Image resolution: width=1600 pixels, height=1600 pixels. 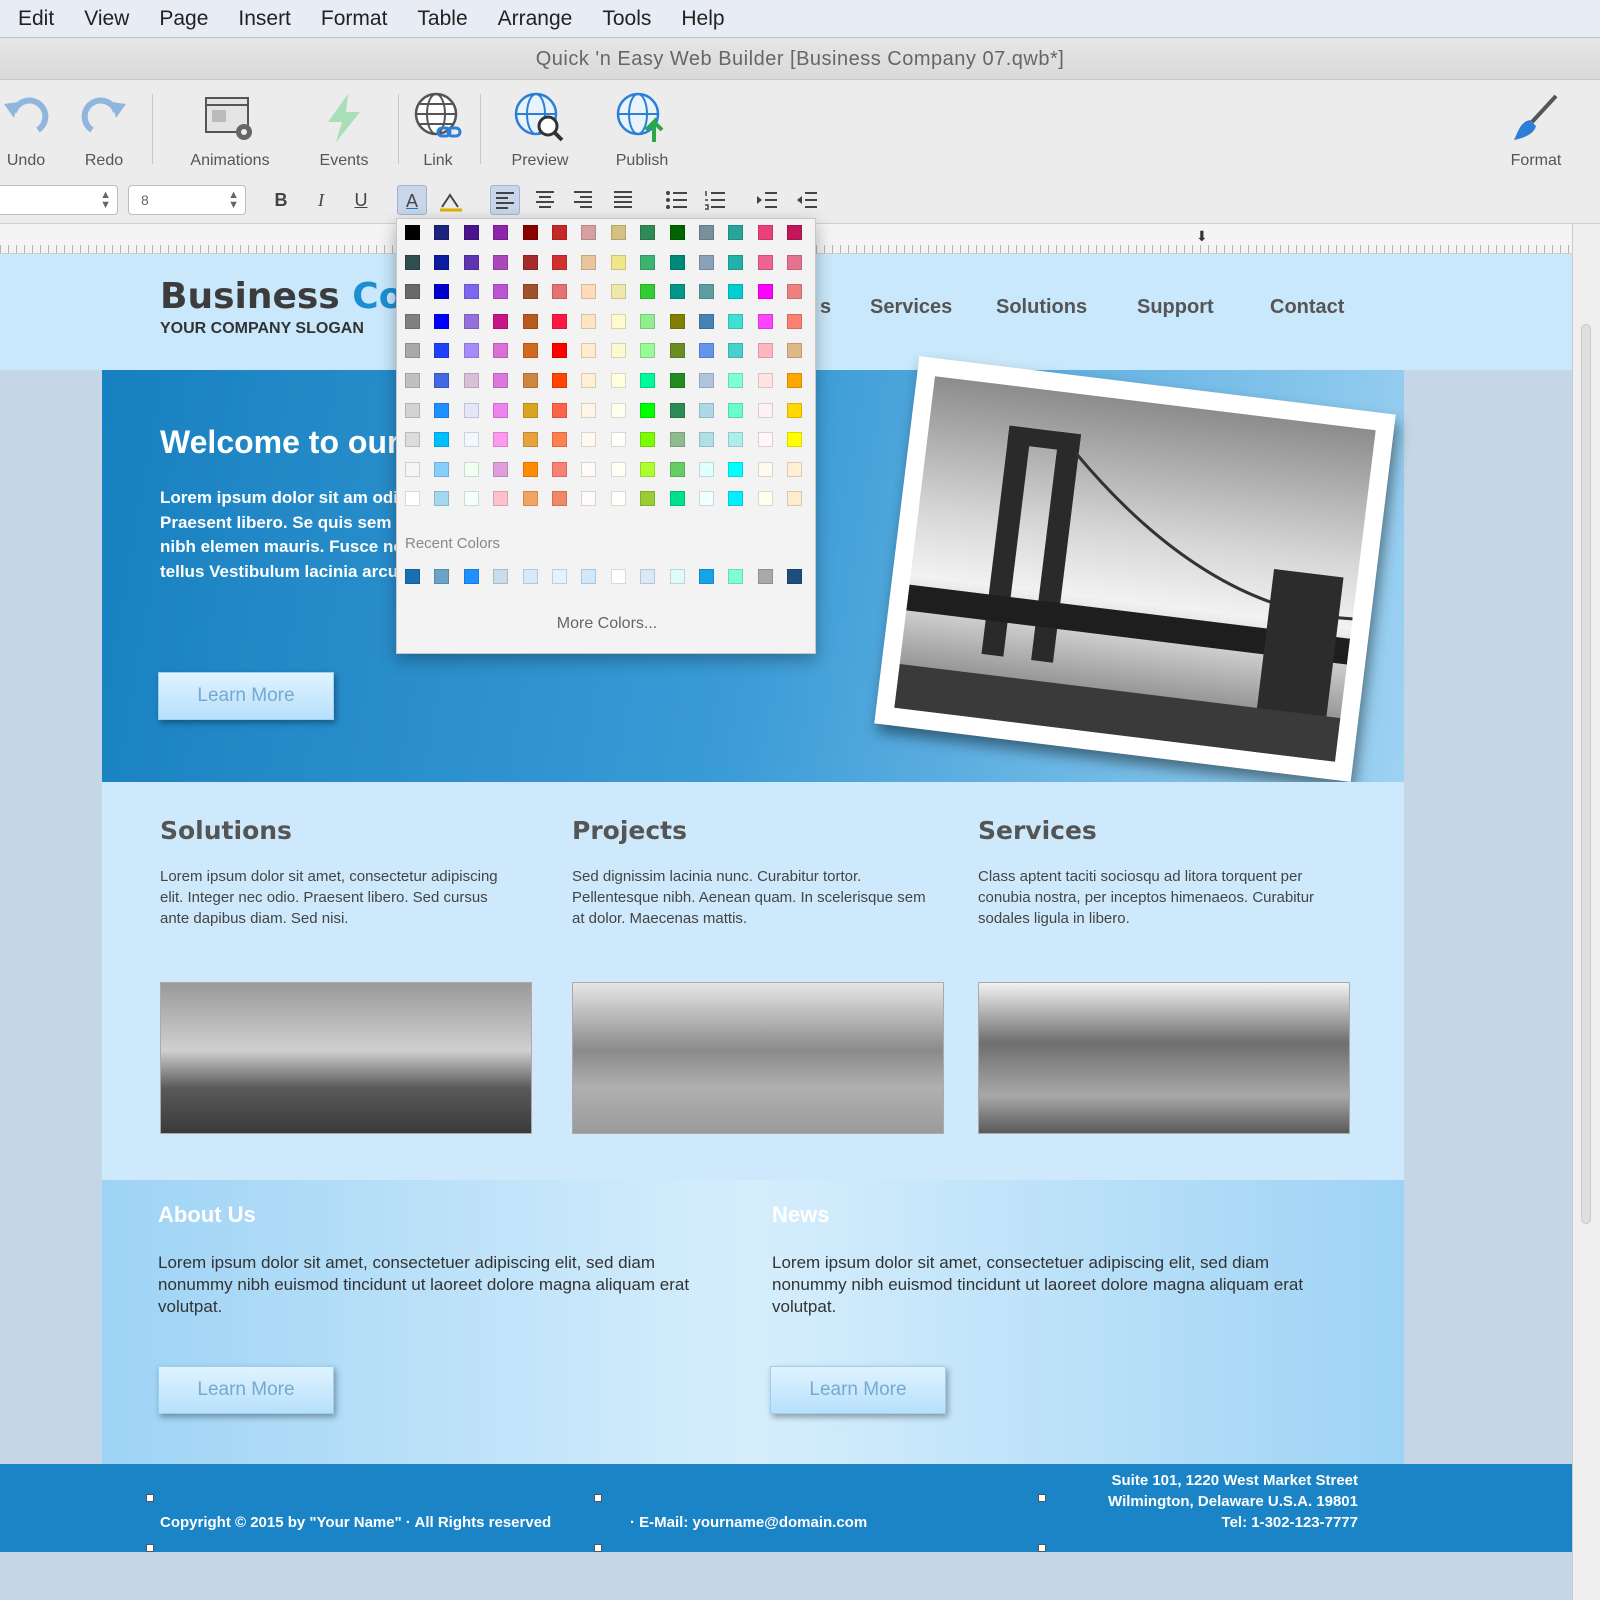 I want to click on menu-item-edit: Edit, so click(x=36, y=19).